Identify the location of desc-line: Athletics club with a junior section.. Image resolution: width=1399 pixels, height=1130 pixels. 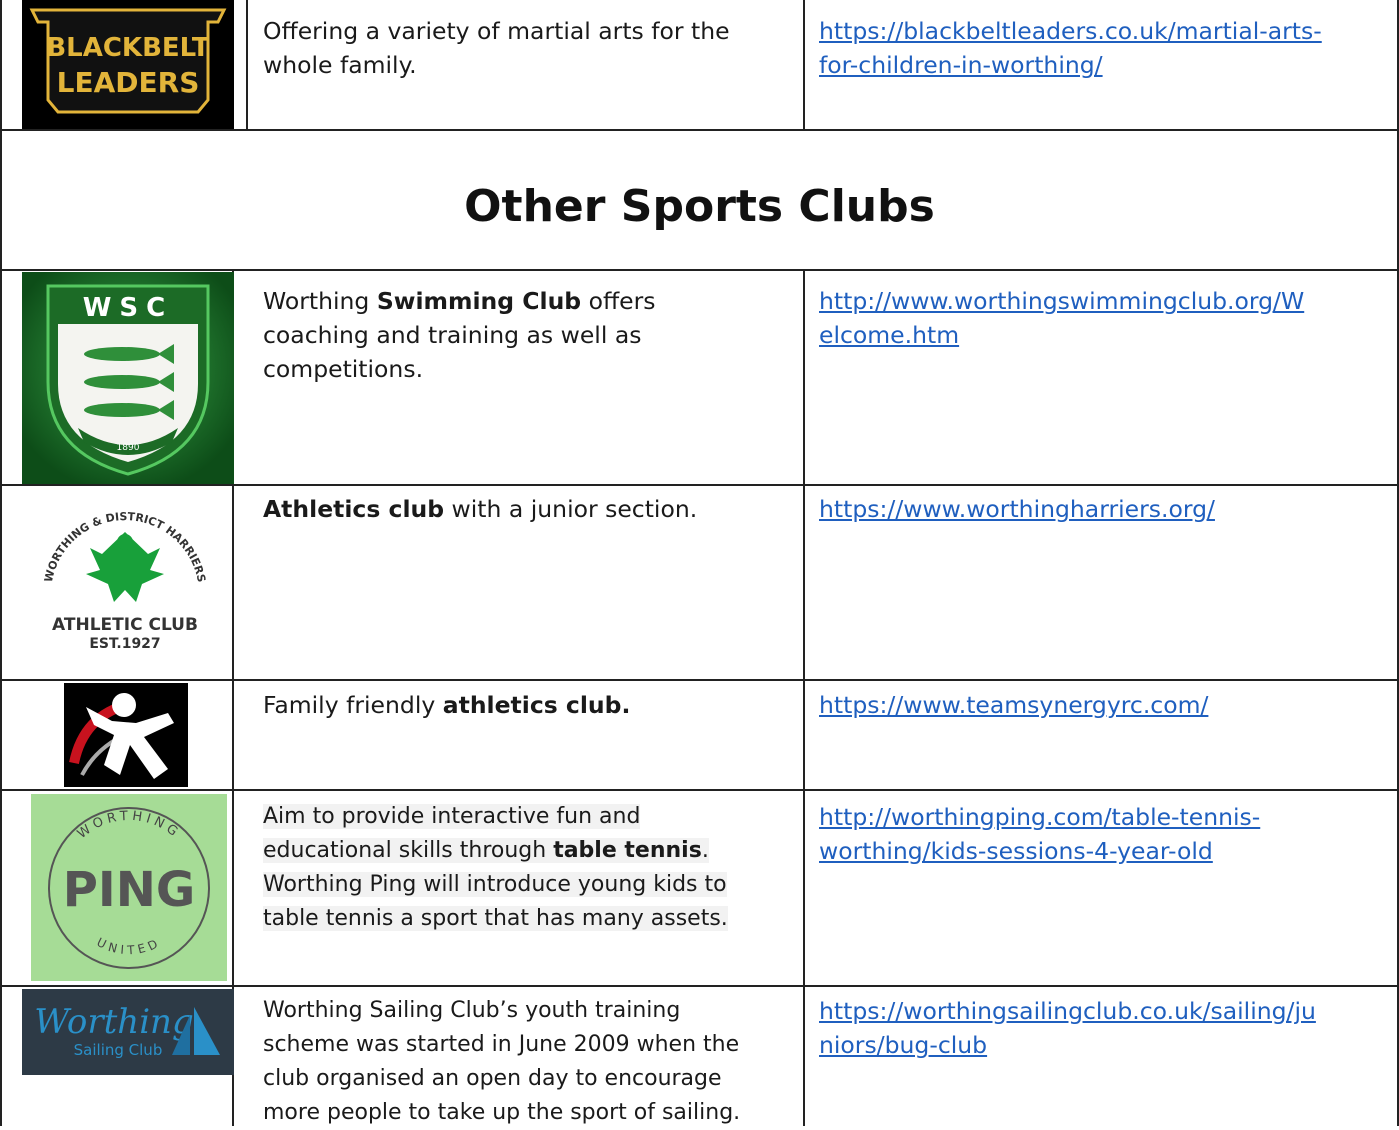
(480, 509).